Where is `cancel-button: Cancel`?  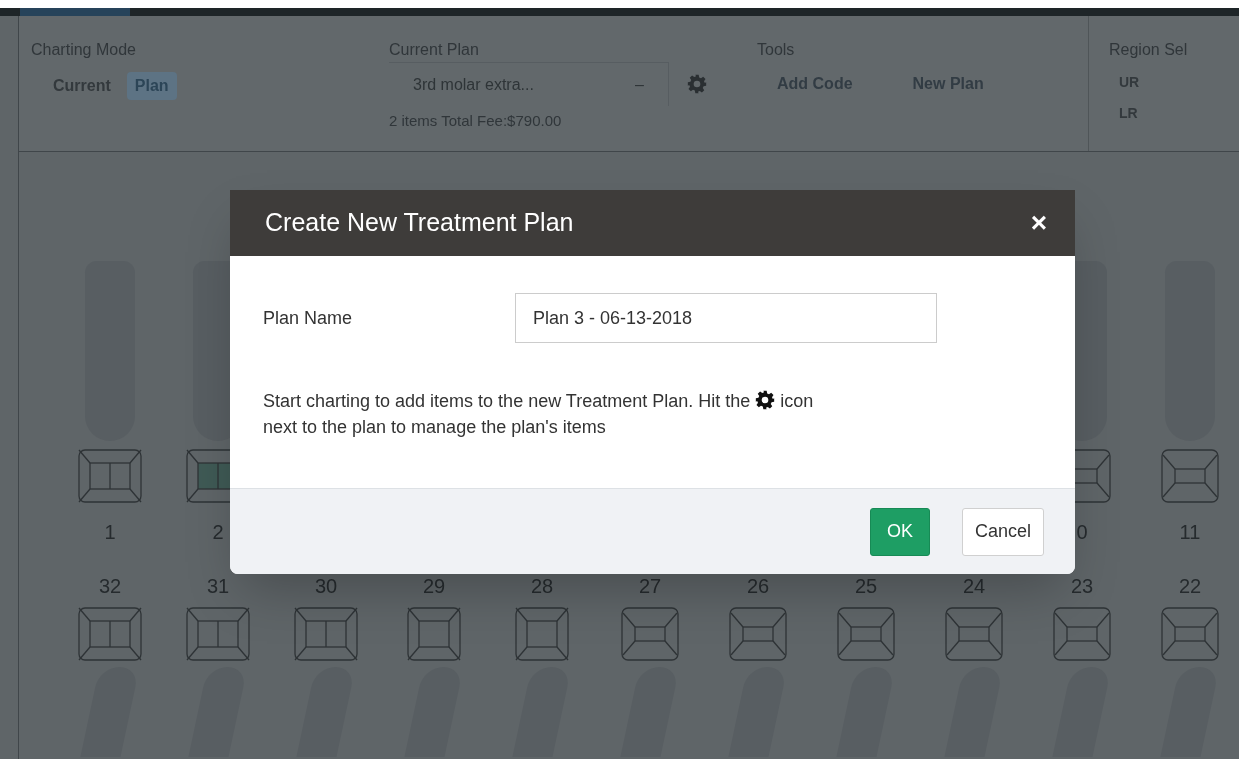
cancel-button: Cancel is located at coordinates (1002, 531).